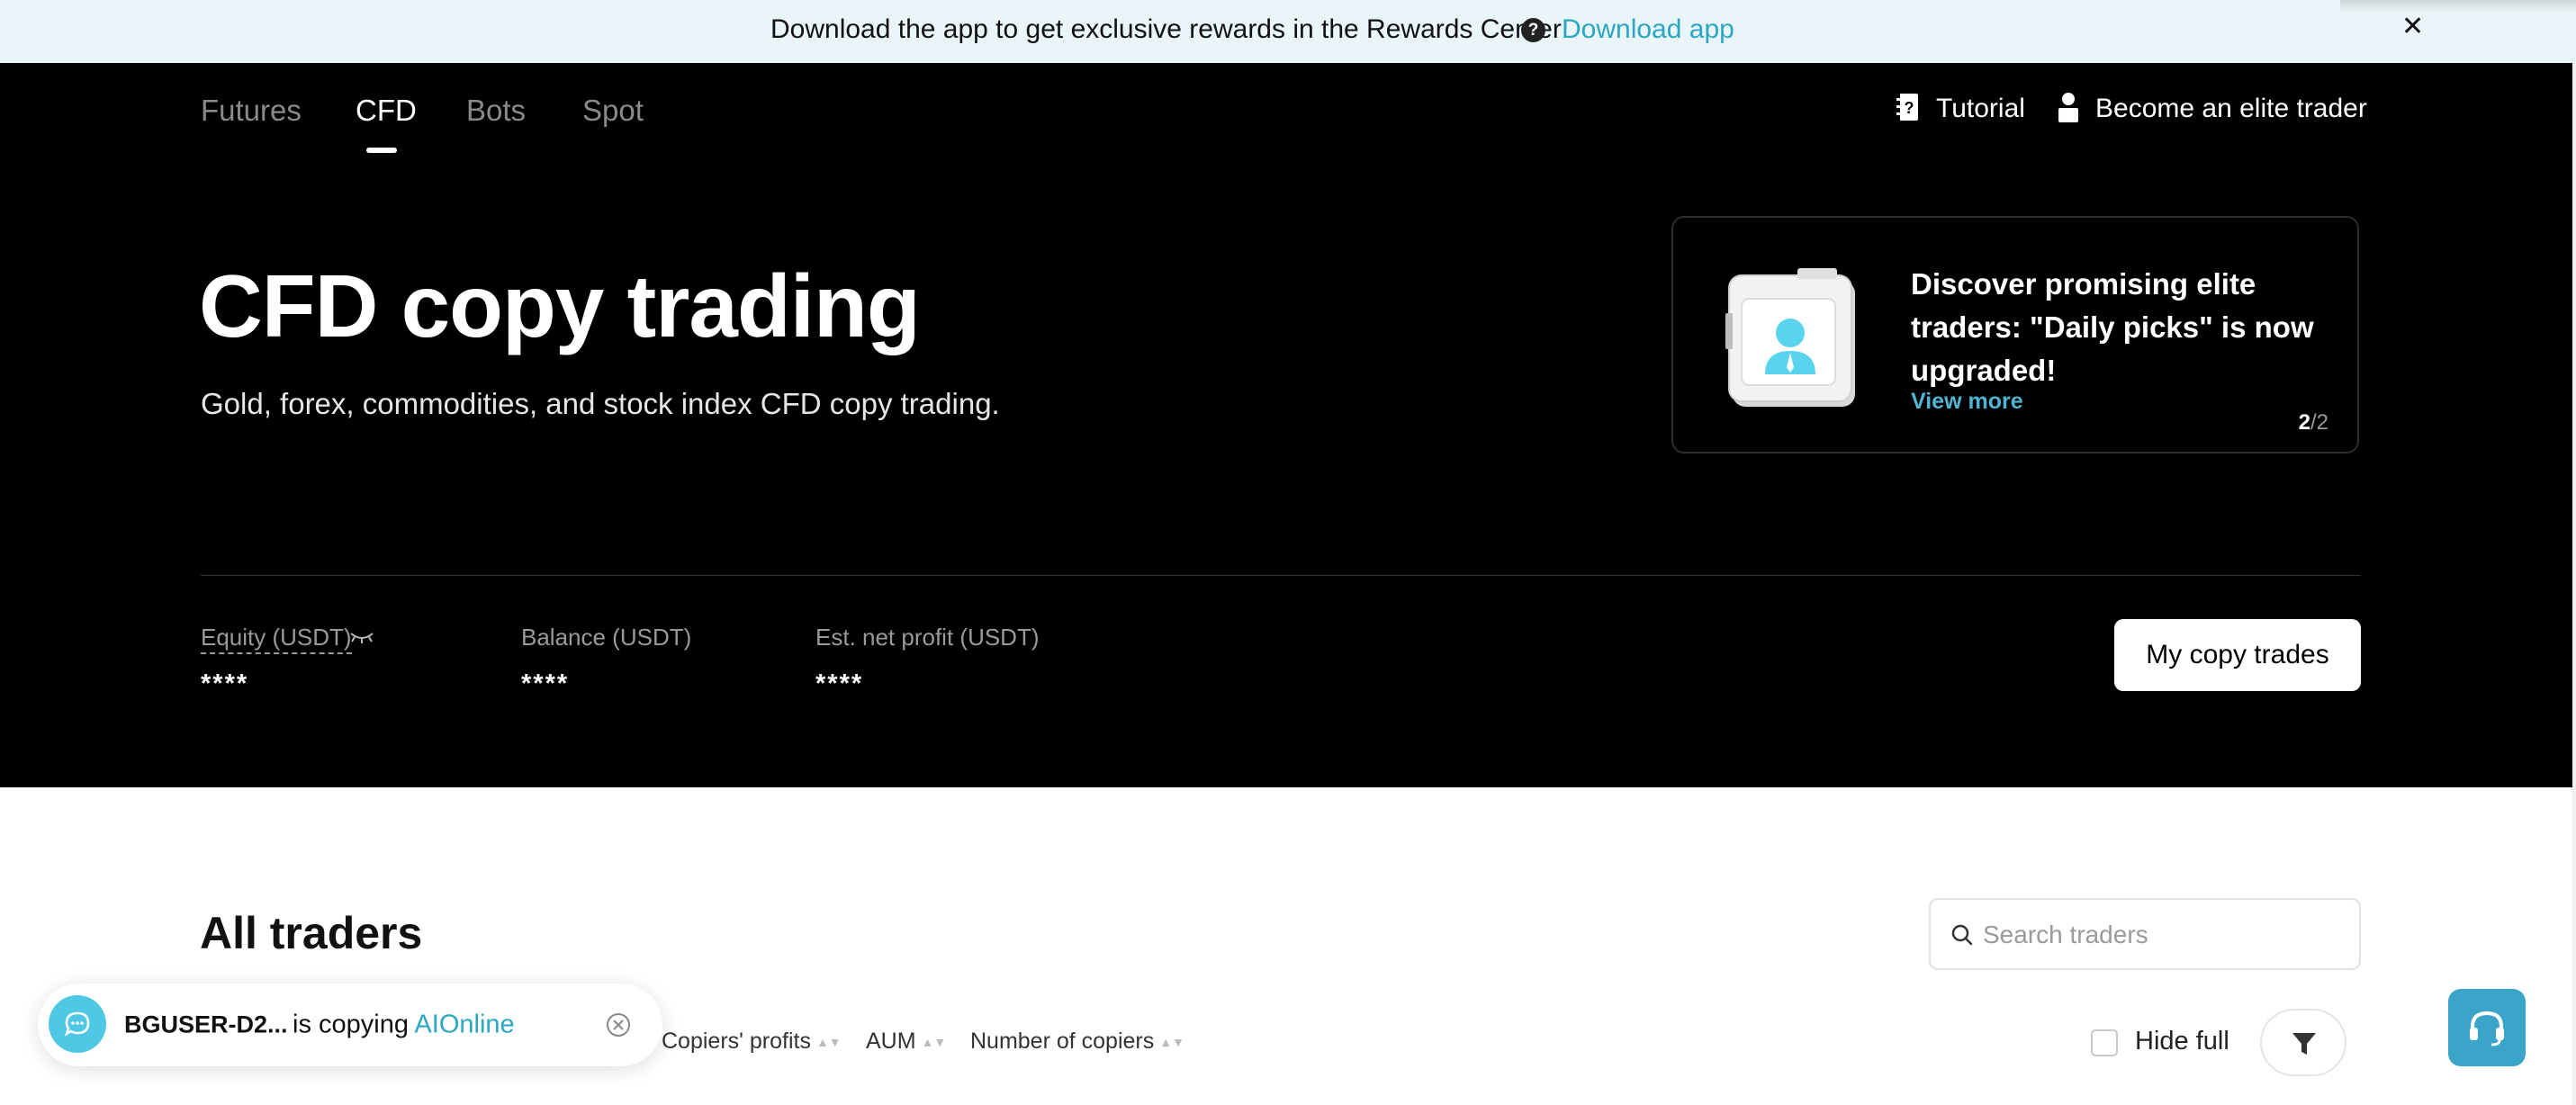 This screenshot has height=1105, width=2576. What do you see at coordinates (225, 683) in the screenshot?
I see `equity-value: ****` at bounding box center [225, 683].